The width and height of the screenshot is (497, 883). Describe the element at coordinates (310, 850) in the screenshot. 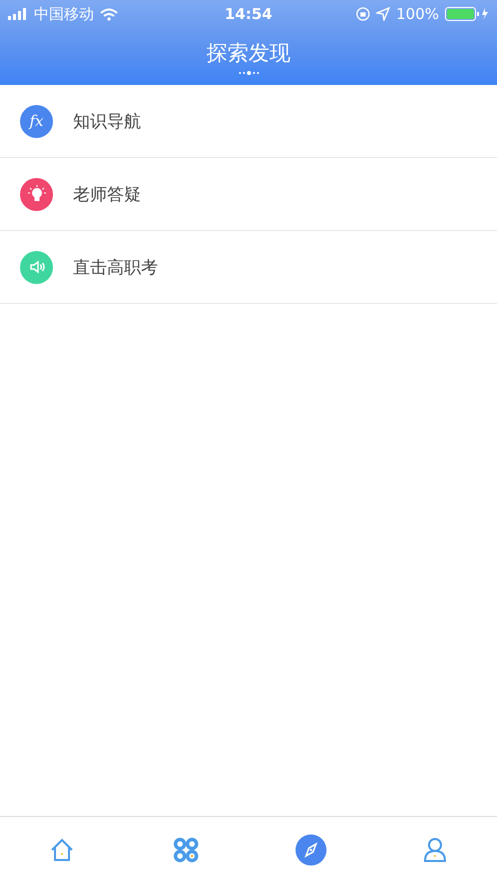

I see `compass-icon` at that location.